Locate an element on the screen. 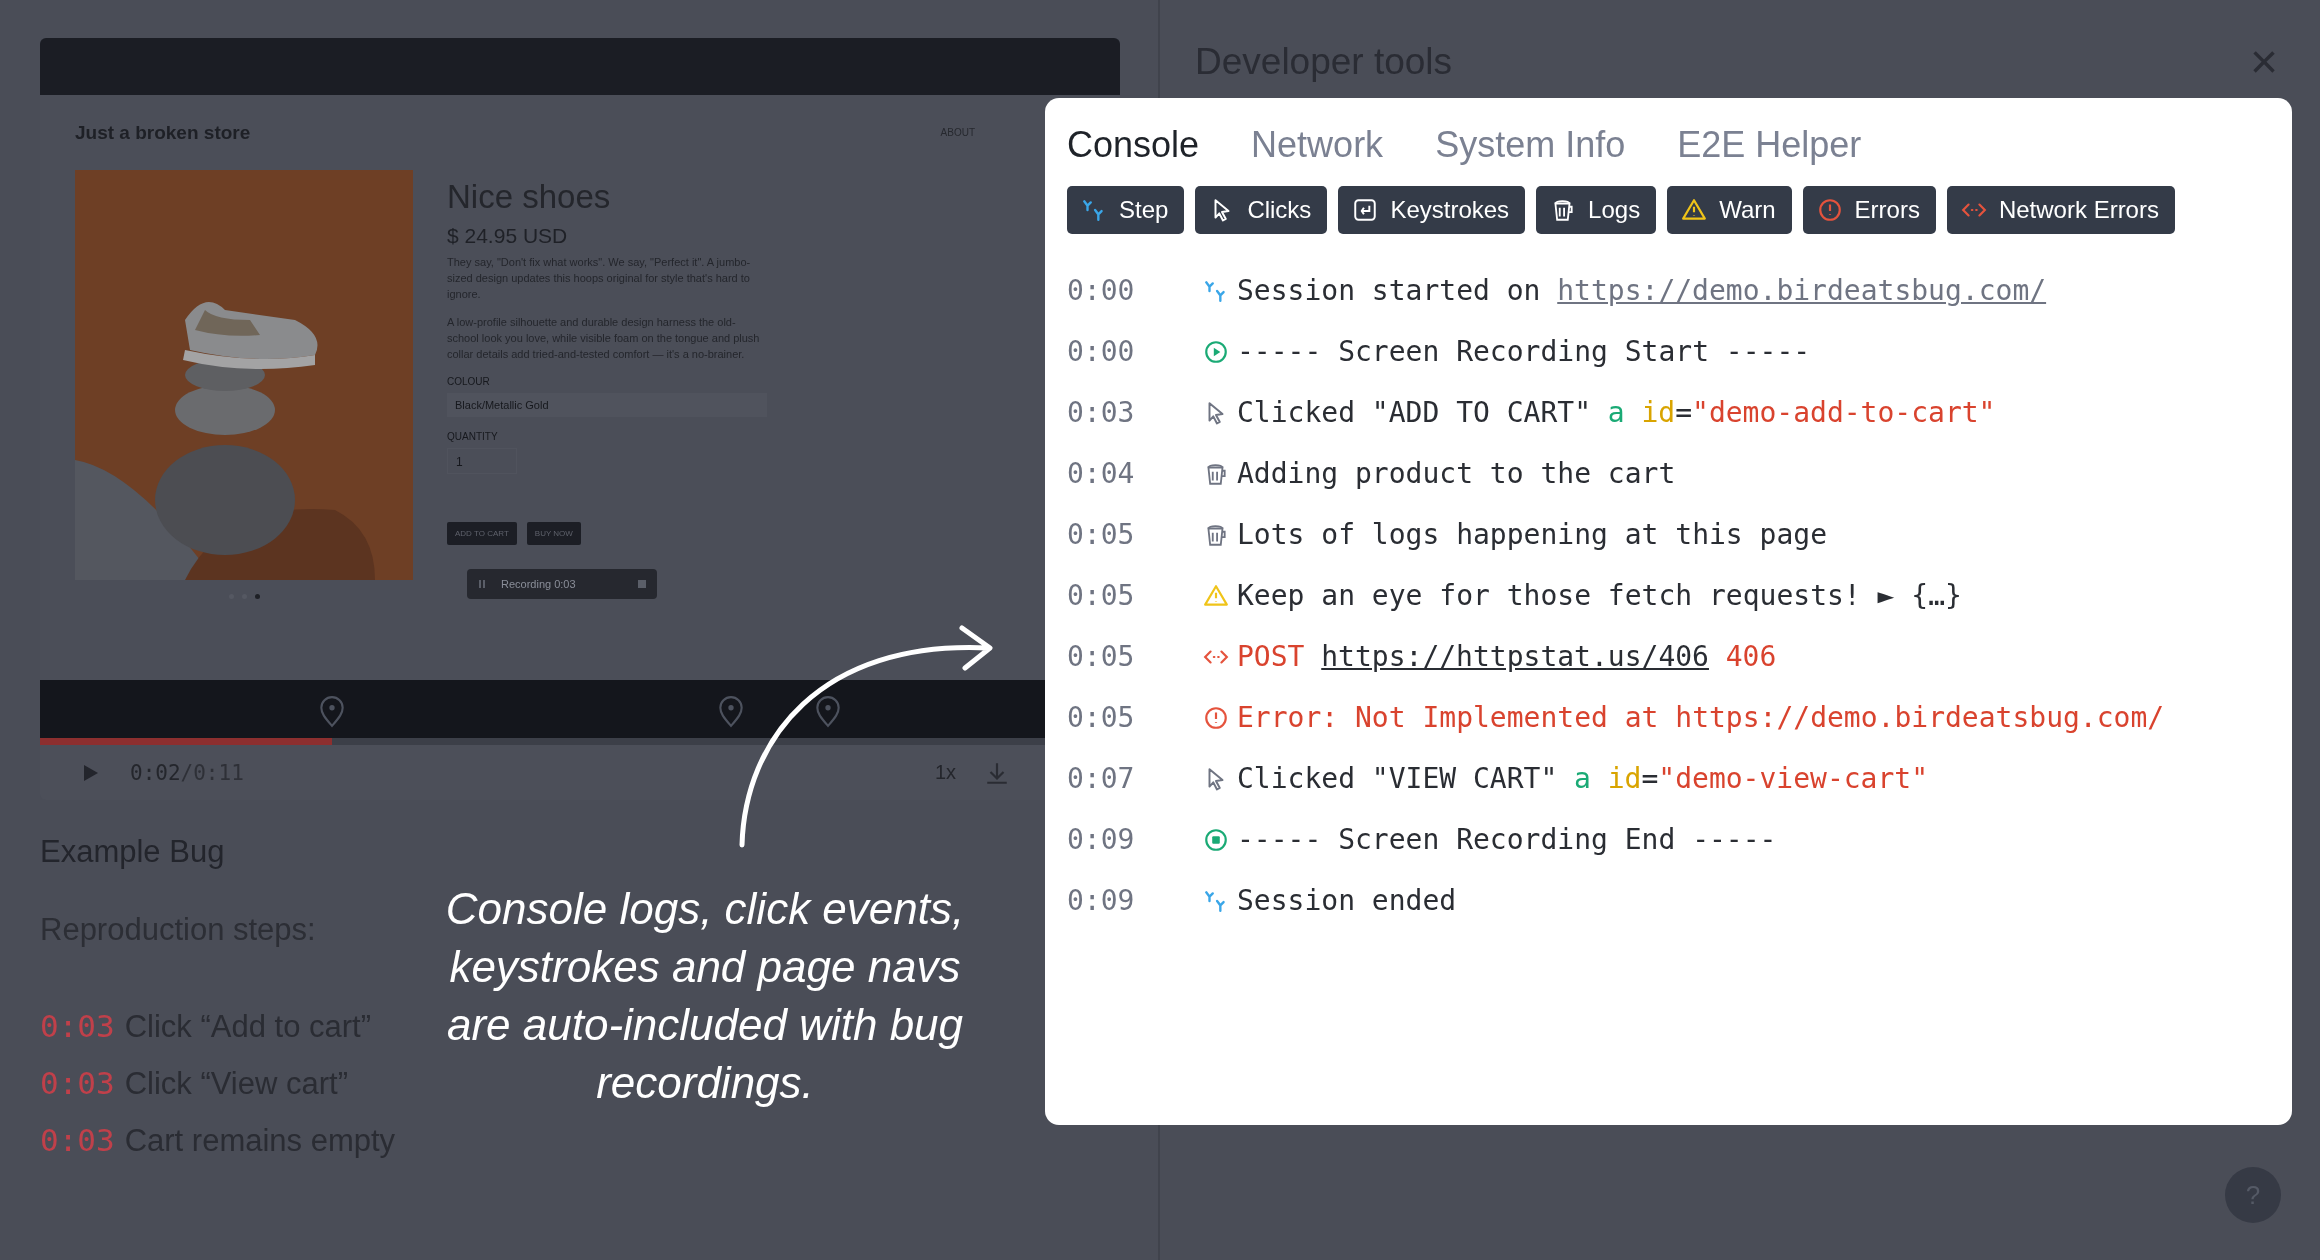  log-message: Keep an eye for those fetch requests! ► {…} is located at coordinates (1599, 595).